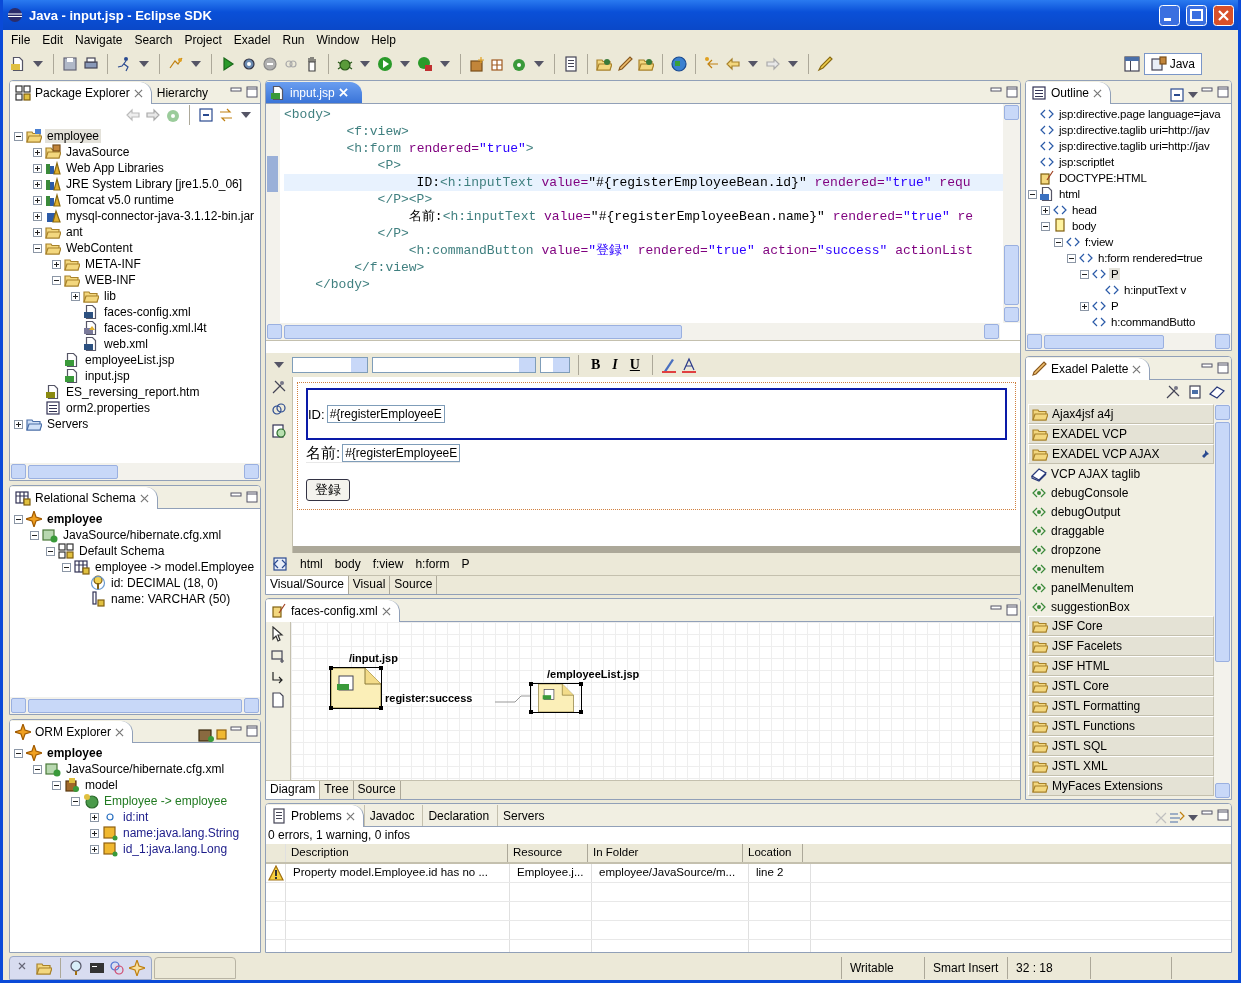  What do you see at coordinates (97, 968) in the screenshot?
I see `terminal-icon` at bounding box center [97, 968].